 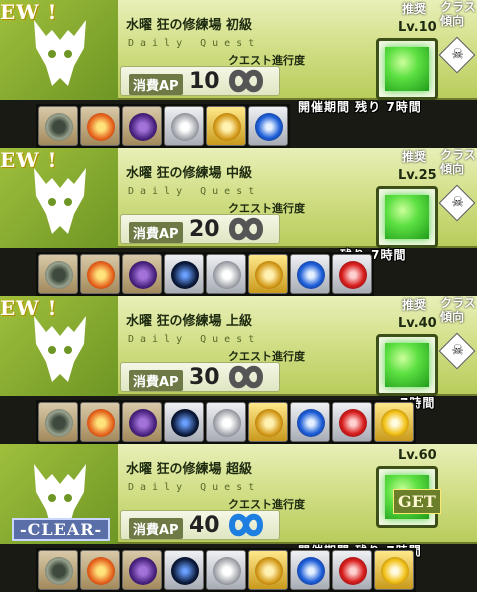 What do you see at coordinates (189, 469) in the screenshot?
I see `quest-title: 水曜 狂の修練場 超級` at bounding box center [189, 469].